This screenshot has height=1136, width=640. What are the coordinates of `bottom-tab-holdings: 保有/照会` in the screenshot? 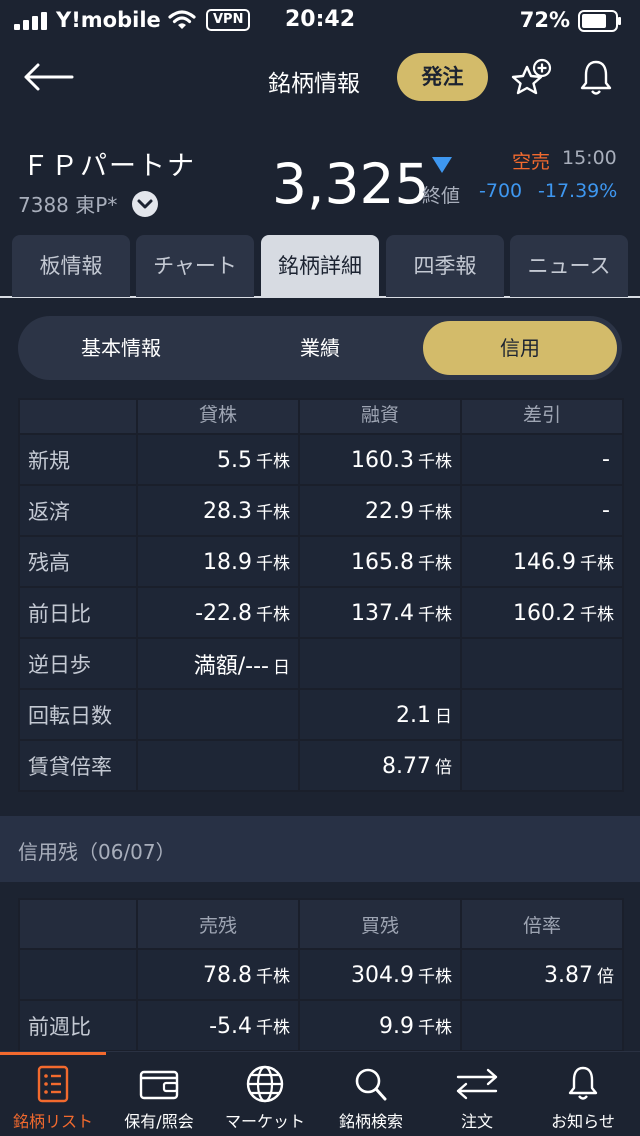 It's located at (159, 1094).